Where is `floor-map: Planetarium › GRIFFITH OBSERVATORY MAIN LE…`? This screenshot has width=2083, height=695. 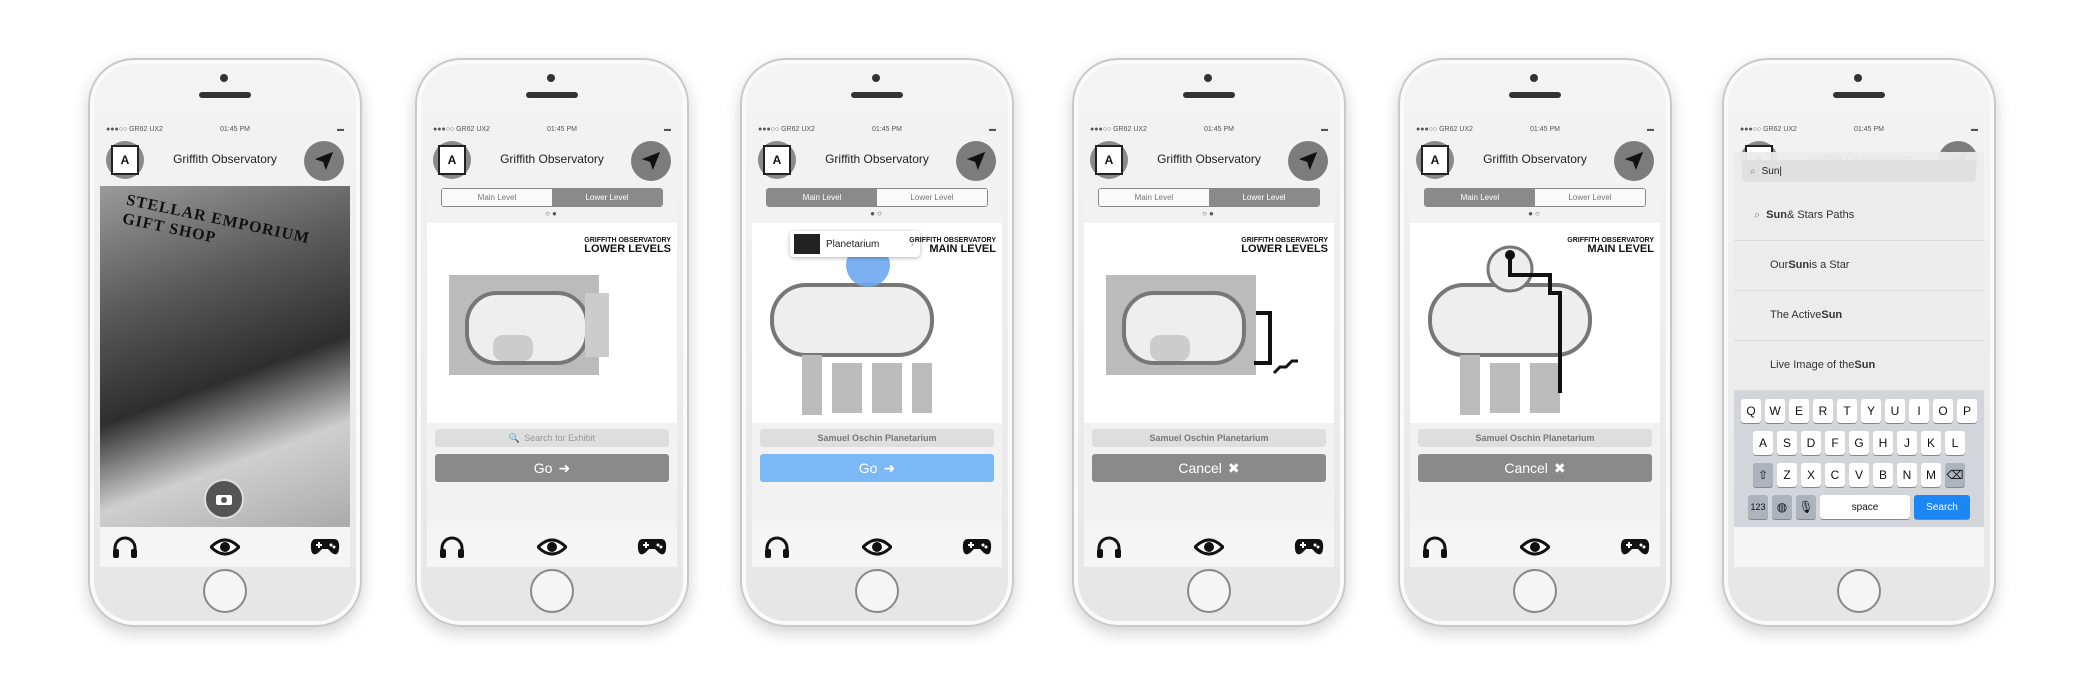 floor-map: Planetarium › GRIFFITH OBSERVATORY MAIN LE… is located at coordinates (877, 323).